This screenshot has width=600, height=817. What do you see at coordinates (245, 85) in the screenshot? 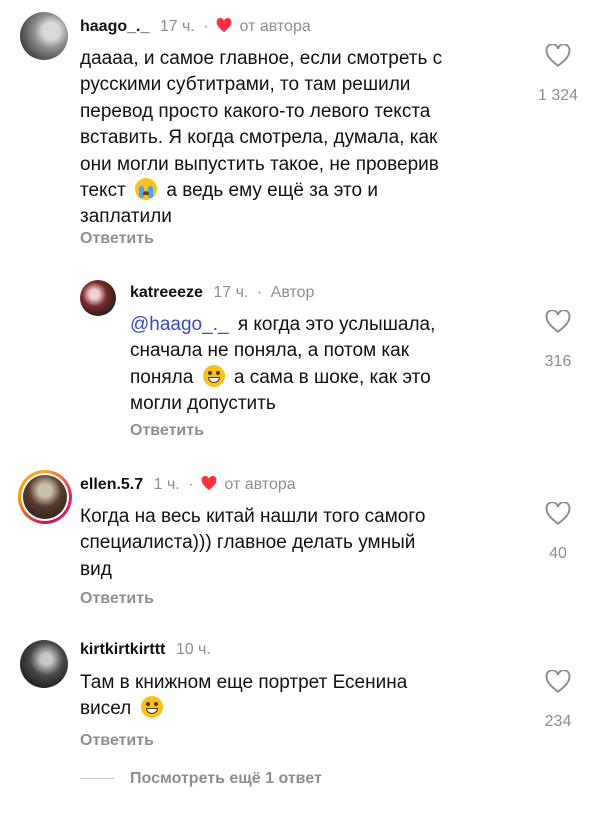
I see `comment-text-line: русскими субтитрами, то там решили` at bounding box center [245, 85].